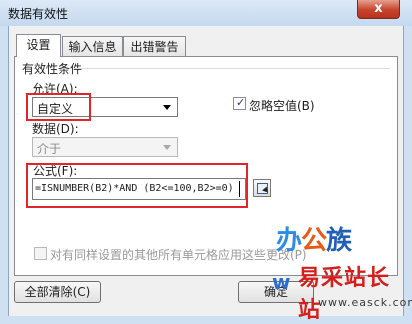 This screenshot has width=412, height=324. What do you see at coordinates (58, 107) in the screenshot?
I see `allow-highlight-box` at bounding box center [58, 107].